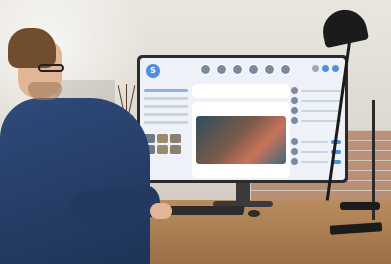  I want to click on post-image, so click(241, 140).